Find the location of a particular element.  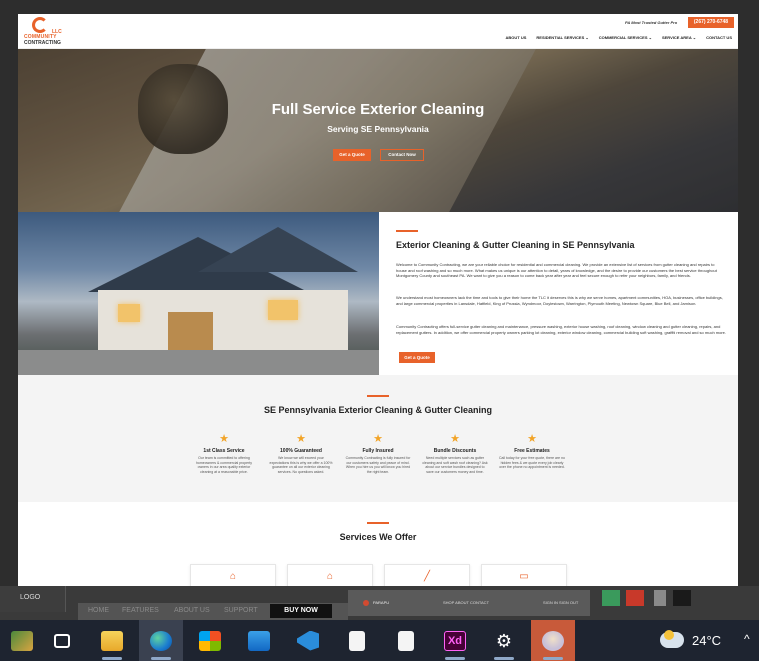

hero-quote-button: Get a Quote is located at coordinates (352, 155).